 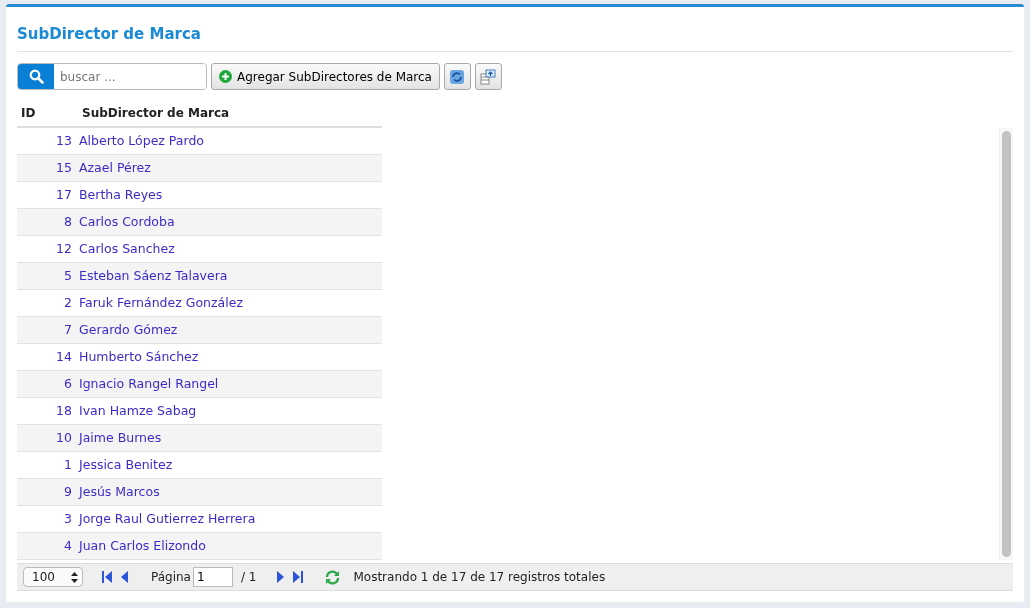 What do you see at coordinates (1006, 344) in the screenshot?
I see `scrollbar-thumb` at bounding box center [1006, 344].